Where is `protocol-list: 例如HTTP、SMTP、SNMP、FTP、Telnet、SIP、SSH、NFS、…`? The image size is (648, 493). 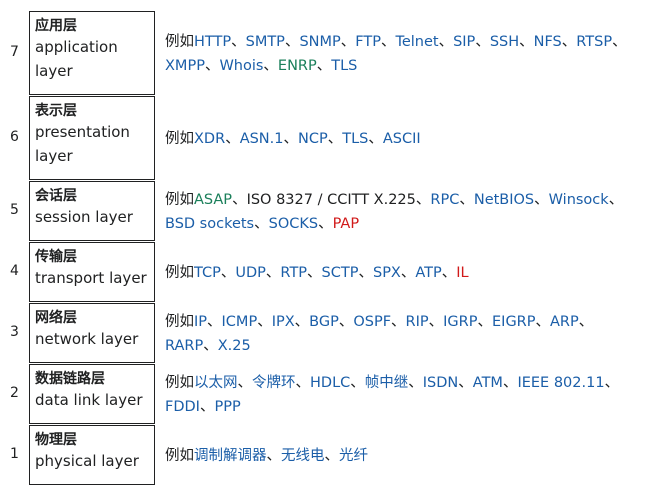 protocol-list: 例如HTTP、SMTP、SNMP、FTP、Telnet、SIP、SSH、NFS、… is located at coordinates (404, 54).